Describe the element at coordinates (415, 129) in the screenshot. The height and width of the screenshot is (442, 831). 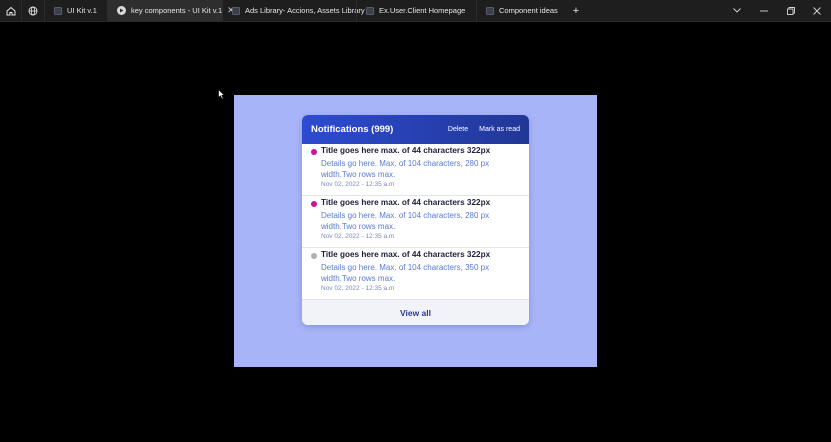
I see `notifications-header: Notifications (999) Delete Mark as read` at that location.